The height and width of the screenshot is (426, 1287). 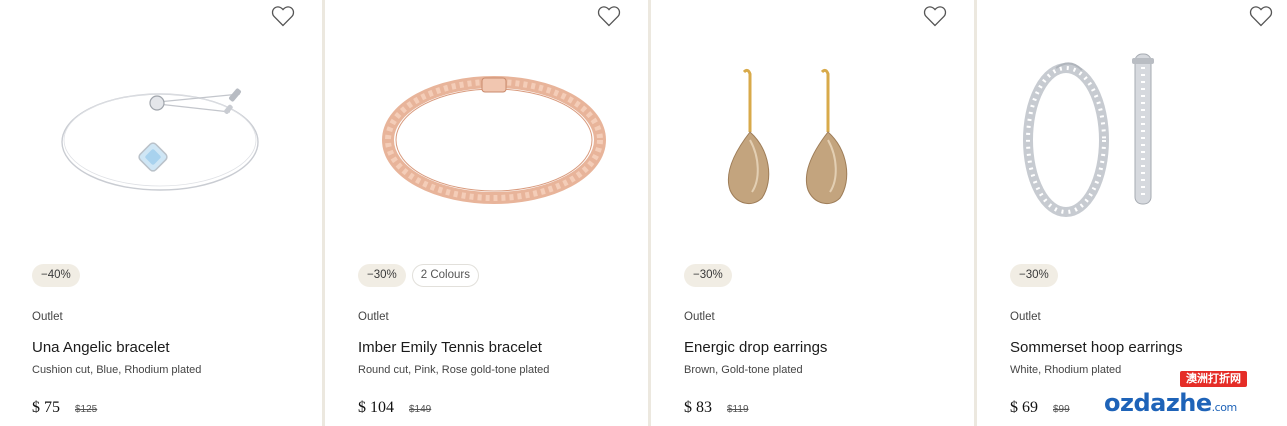 I want to click on product-name: Sommerset hoop earrings, so click(x=1096, y=347).